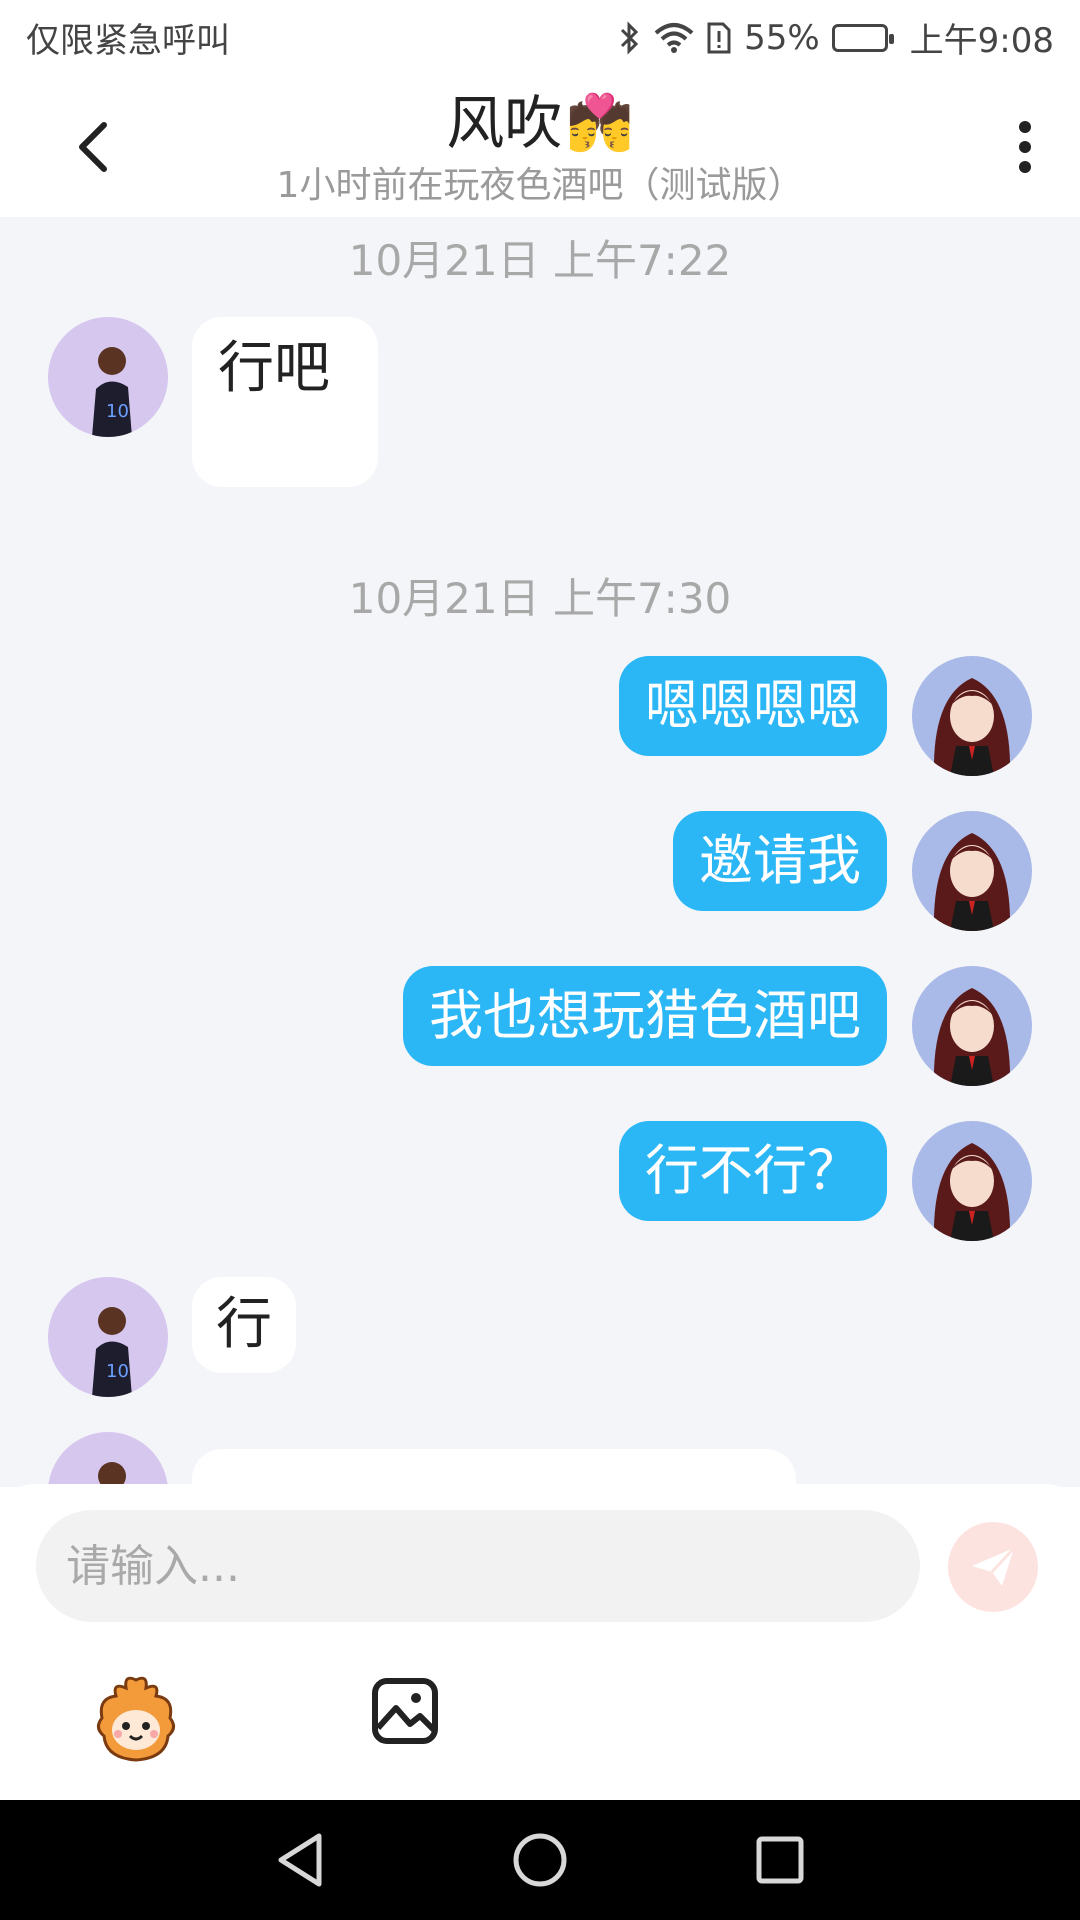  What do you see at coordinates (478, 1566) in the screenshot?
I see `message-input` at bounding box center [478, 1566].